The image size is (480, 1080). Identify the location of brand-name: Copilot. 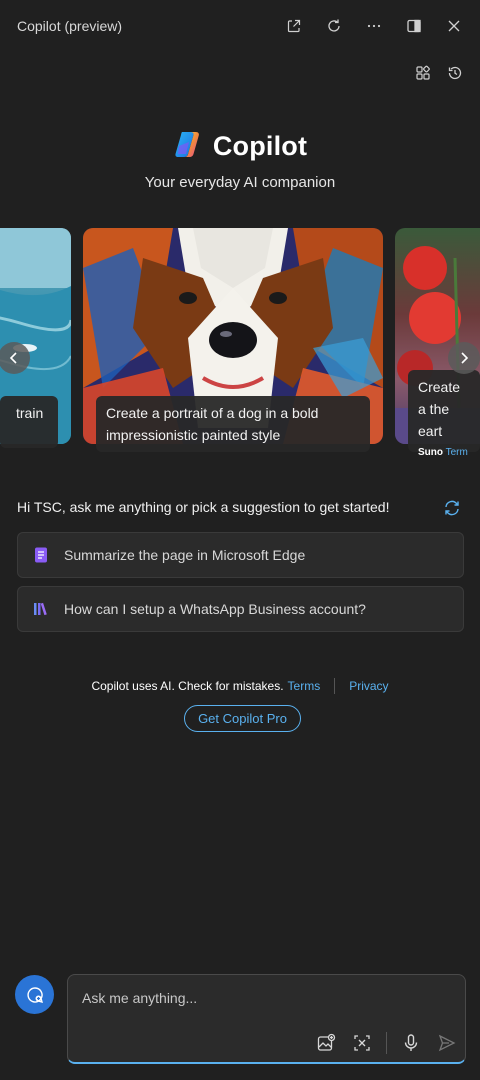
(260, 146).